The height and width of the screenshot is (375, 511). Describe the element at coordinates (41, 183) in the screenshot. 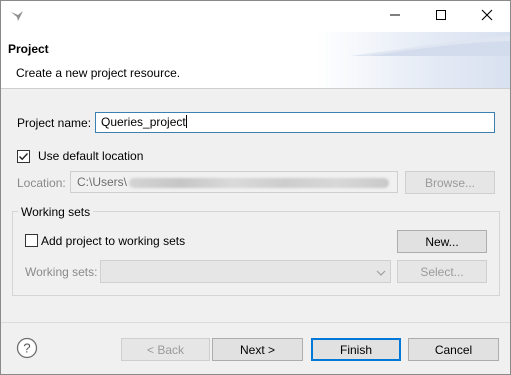

I see `location-label: Location:` at that location.